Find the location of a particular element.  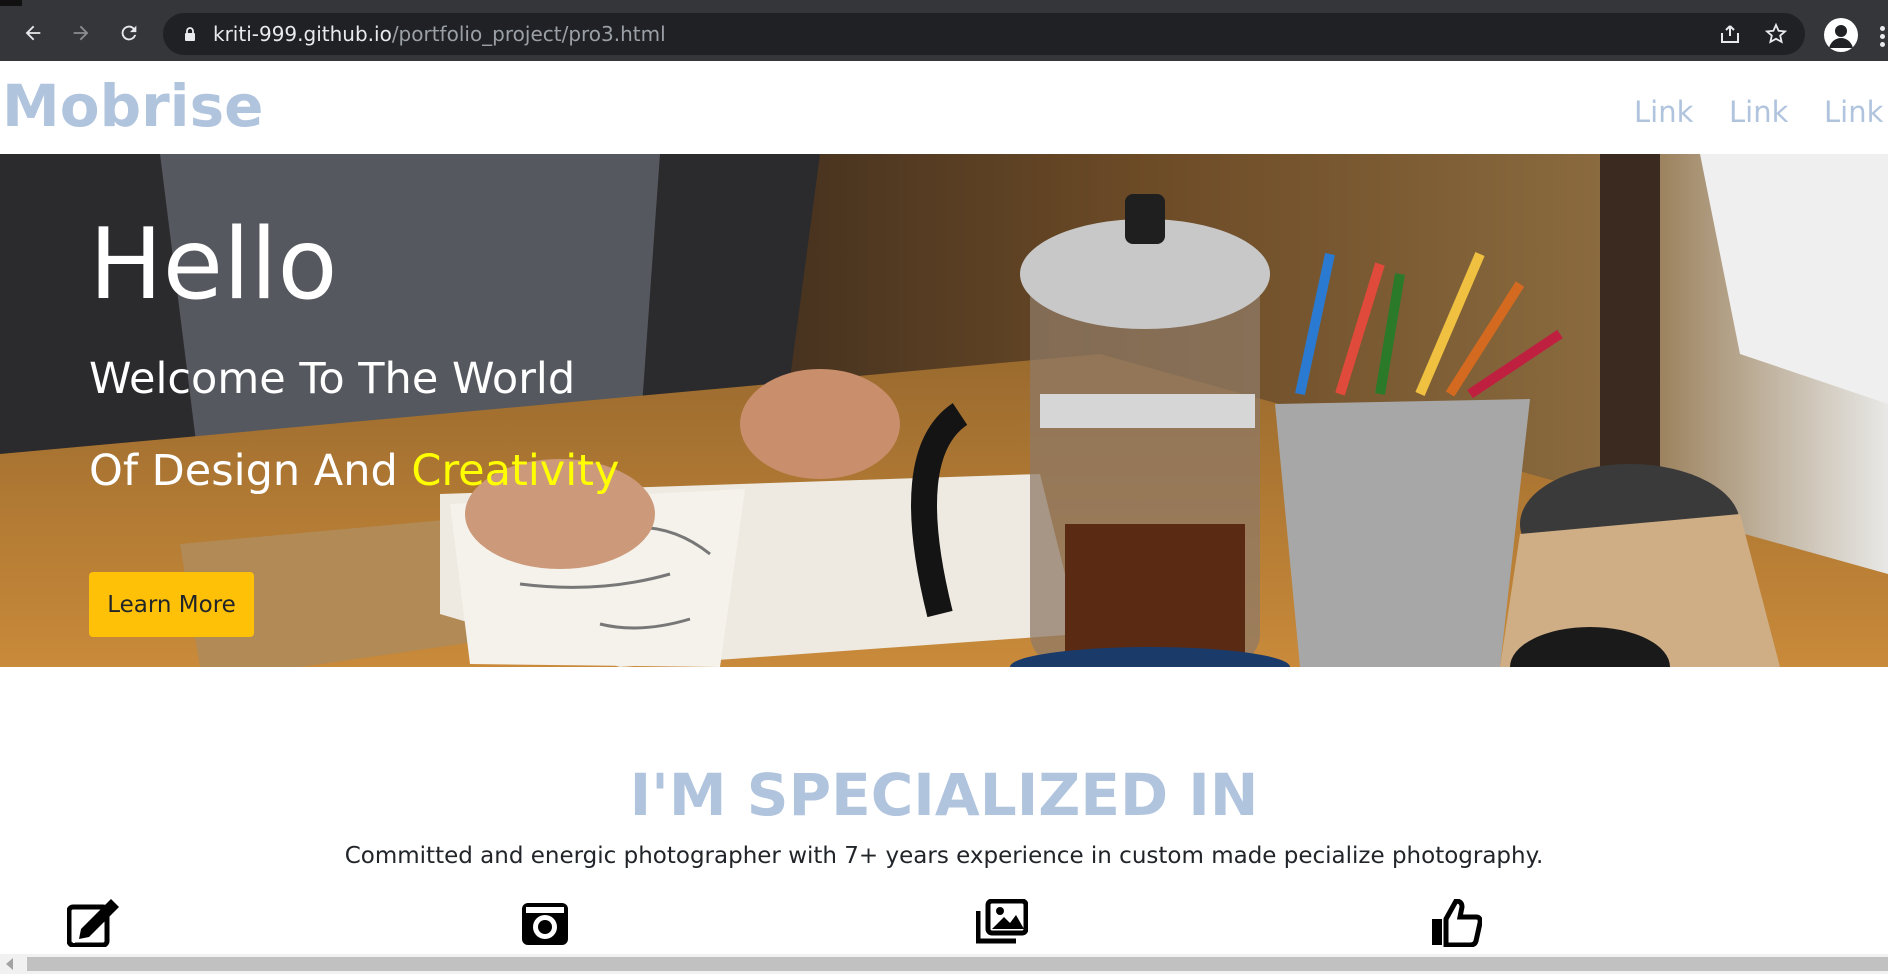

lock-icon is located at coordinates (190, 34).